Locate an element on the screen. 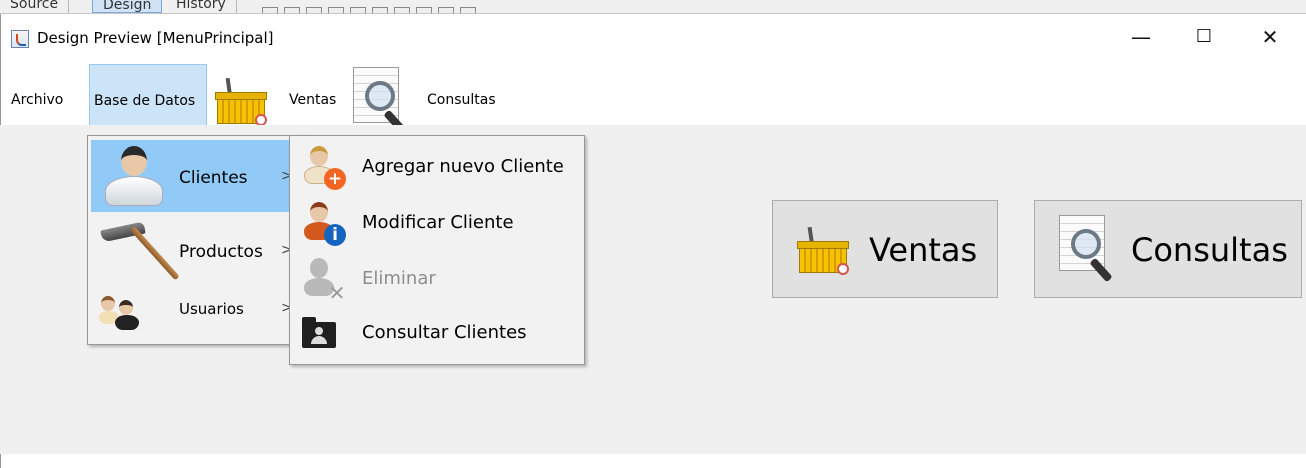 The height and width of the screenshot is (468, 1306). ventas-button: Ventas is located at coordinates (885, 249).